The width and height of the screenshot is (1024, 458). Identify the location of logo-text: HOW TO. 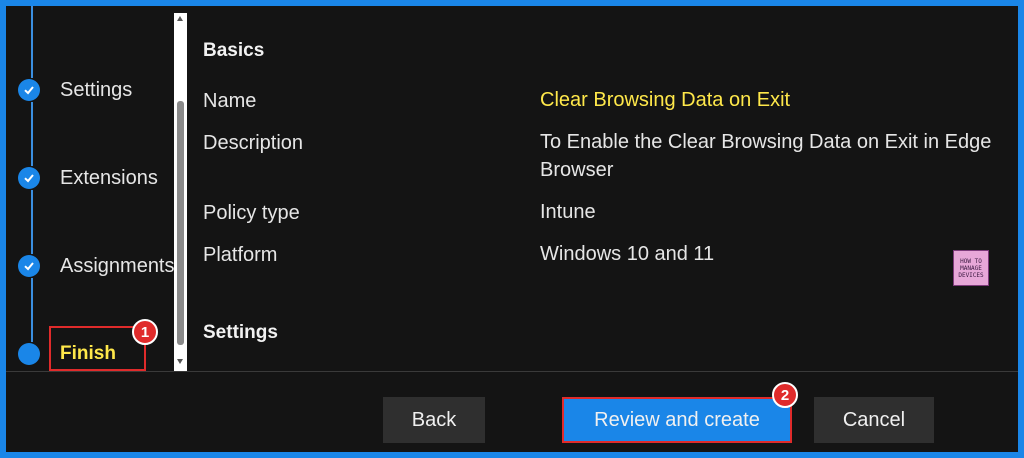
(971, 261).